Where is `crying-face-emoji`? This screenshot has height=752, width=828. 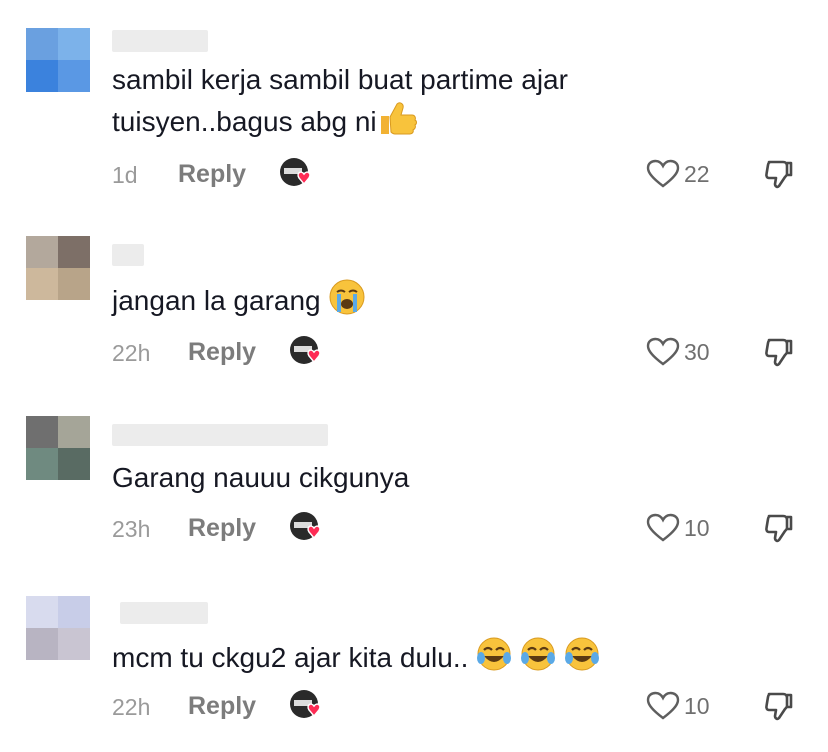 crying-face-emoji is located at coordinates (347, 302).